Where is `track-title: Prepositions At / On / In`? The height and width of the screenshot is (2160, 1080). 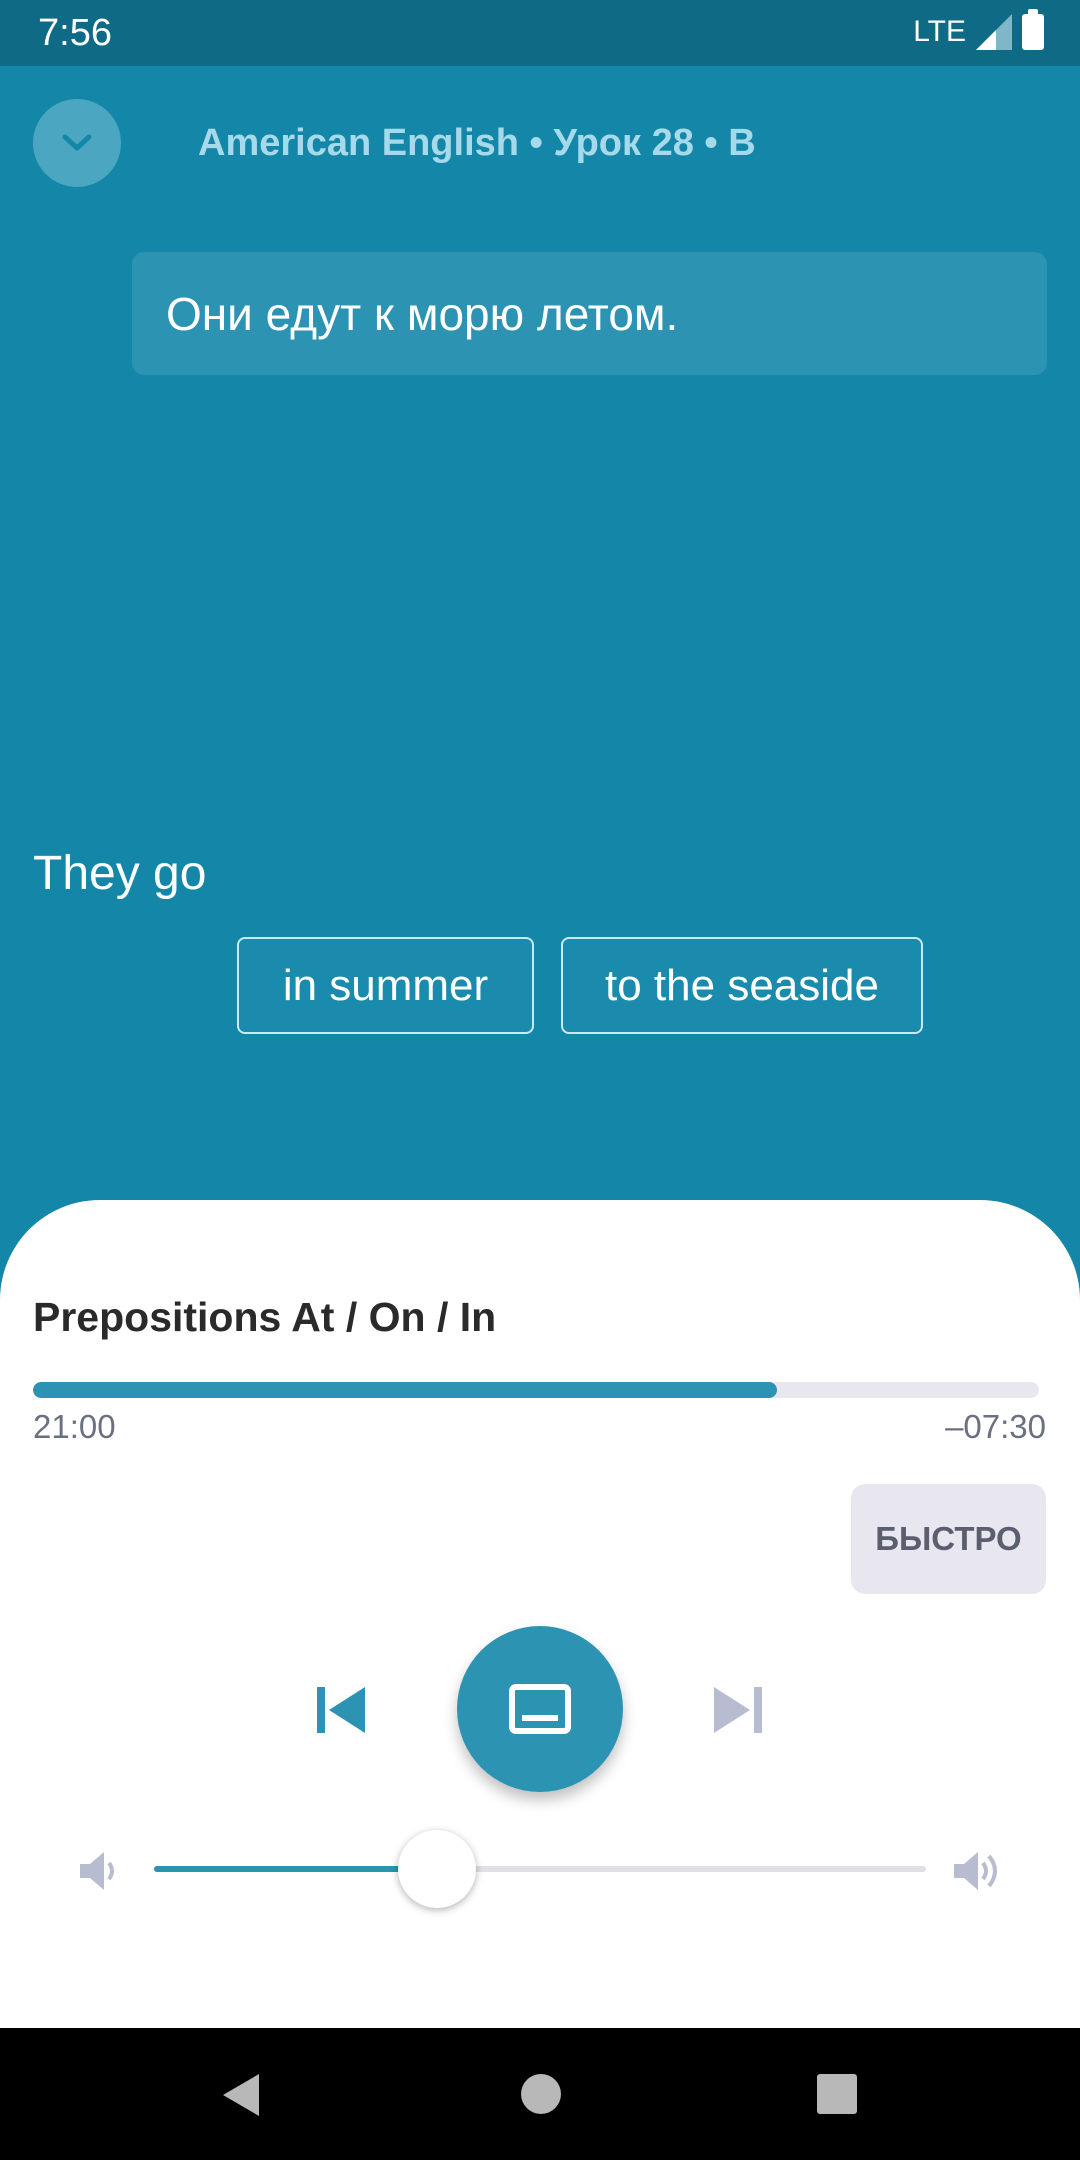 track-title: Prepositions At / On / In is located at coordinates (265, 1317).